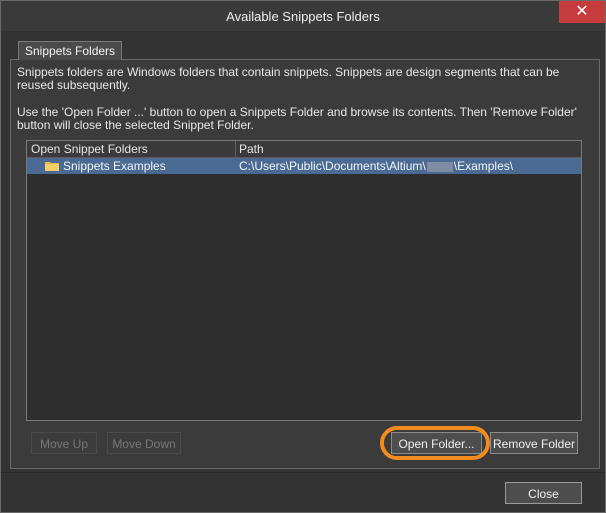 The width and height of the screenshot is (606, 513). What do you see at coordinates (534, 443) in the screenshot?
I see `remove-folder-button: Remove Folder` at bounding box center [534, 443].